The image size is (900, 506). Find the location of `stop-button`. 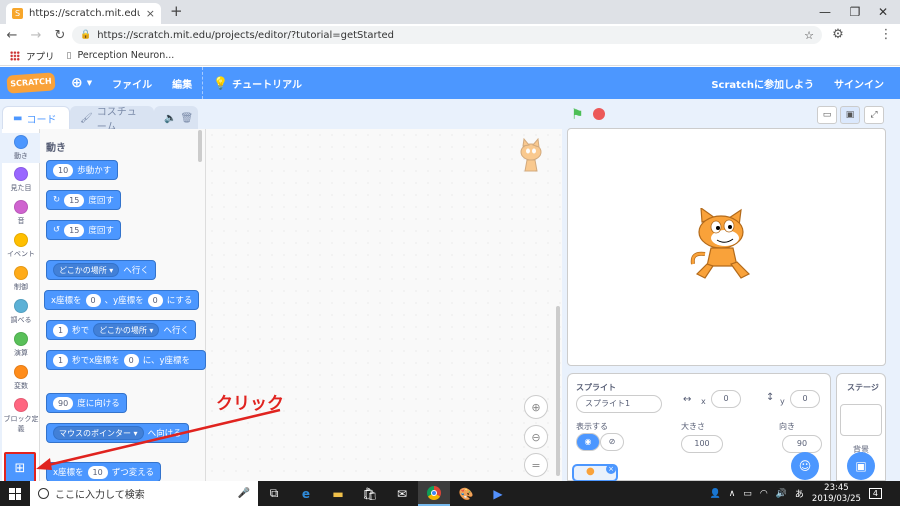

stop-button is located at coordinates (599, 114).